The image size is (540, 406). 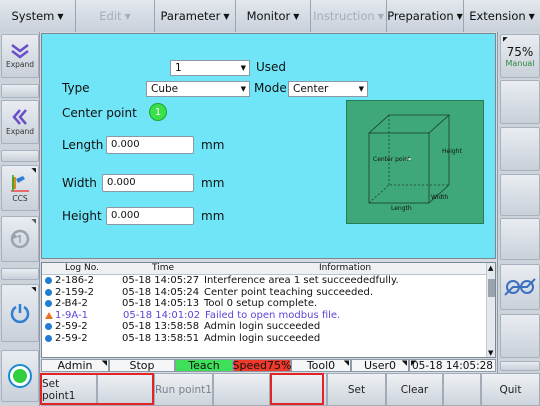 I want to click on menu-parameter-label: Parameter, so click(x=190, y=16).